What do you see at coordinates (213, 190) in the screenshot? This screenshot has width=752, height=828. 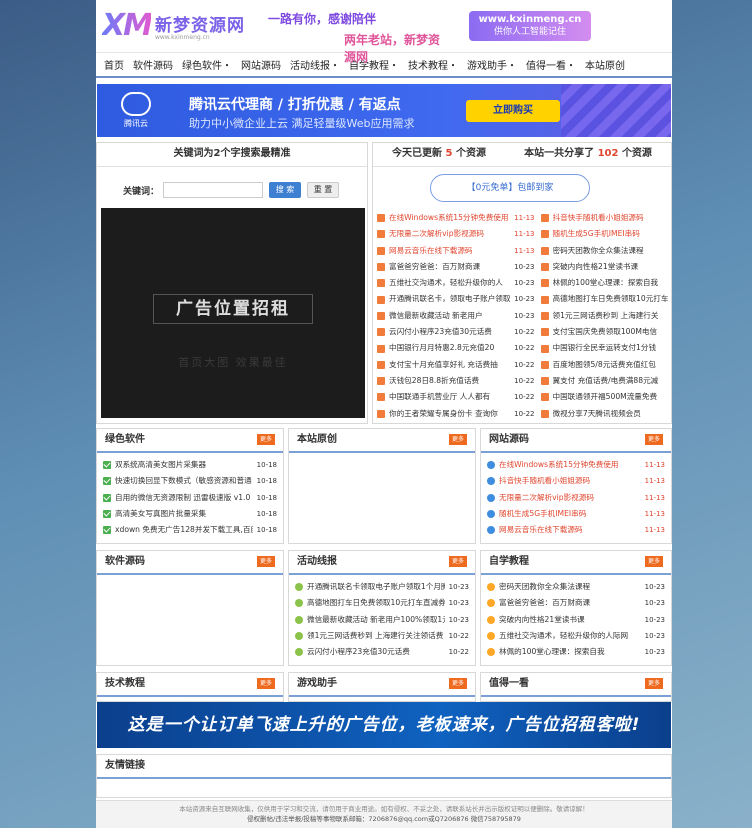 I see `search-input` at bounding box center [213, 190].